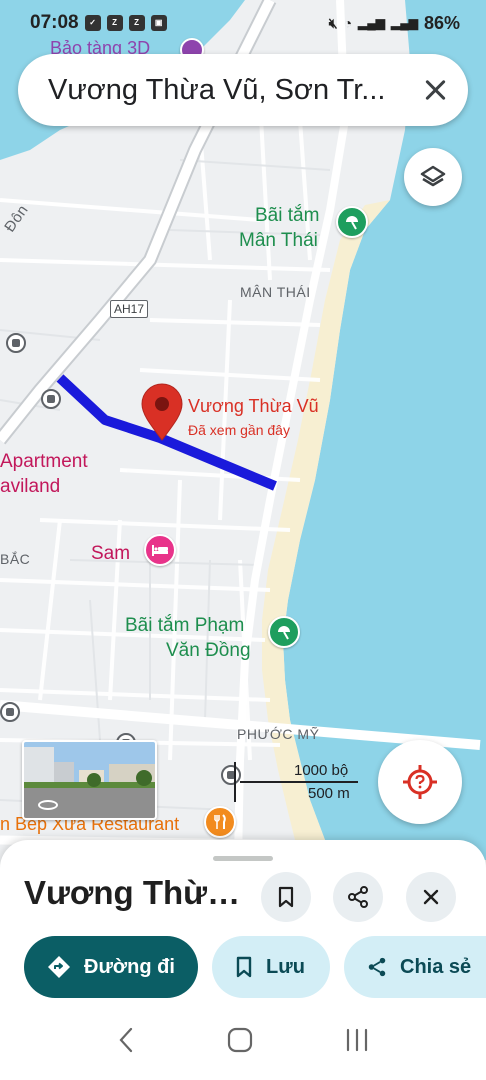 Image resolution: width=486 pixels, height=1080 pixels. I want to click on my-location-button, so click(420, 782).